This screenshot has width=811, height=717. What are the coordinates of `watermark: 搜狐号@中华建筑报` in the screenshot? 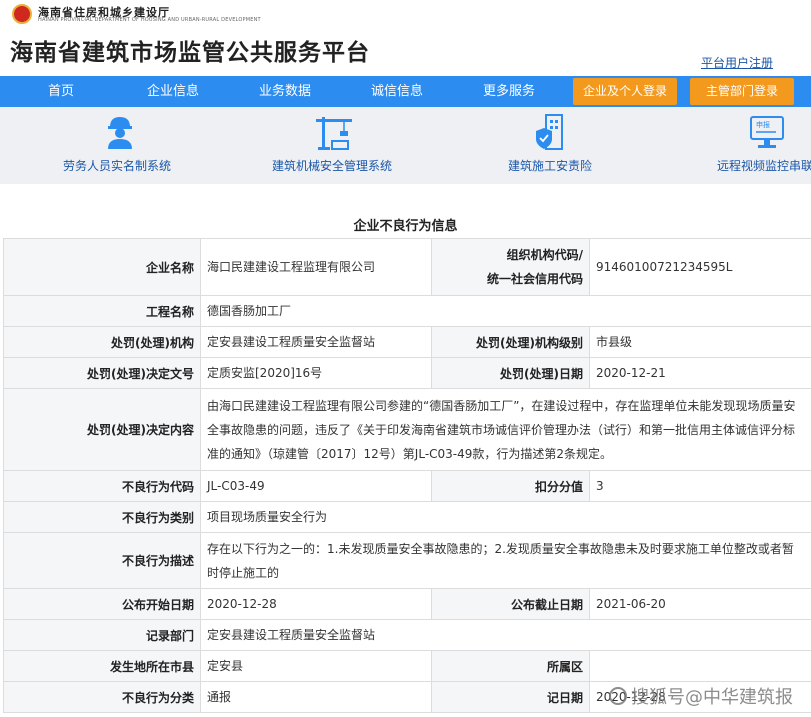 It's located at (701, 696).